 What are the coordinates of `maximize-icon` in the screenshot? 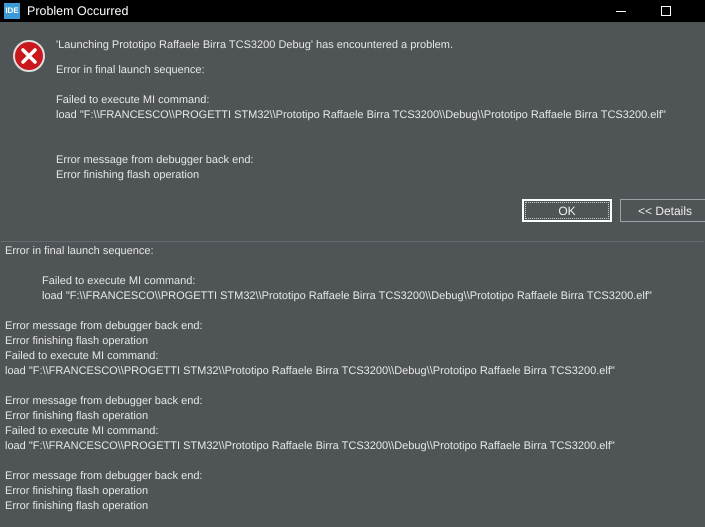 It's located at (666, 11).